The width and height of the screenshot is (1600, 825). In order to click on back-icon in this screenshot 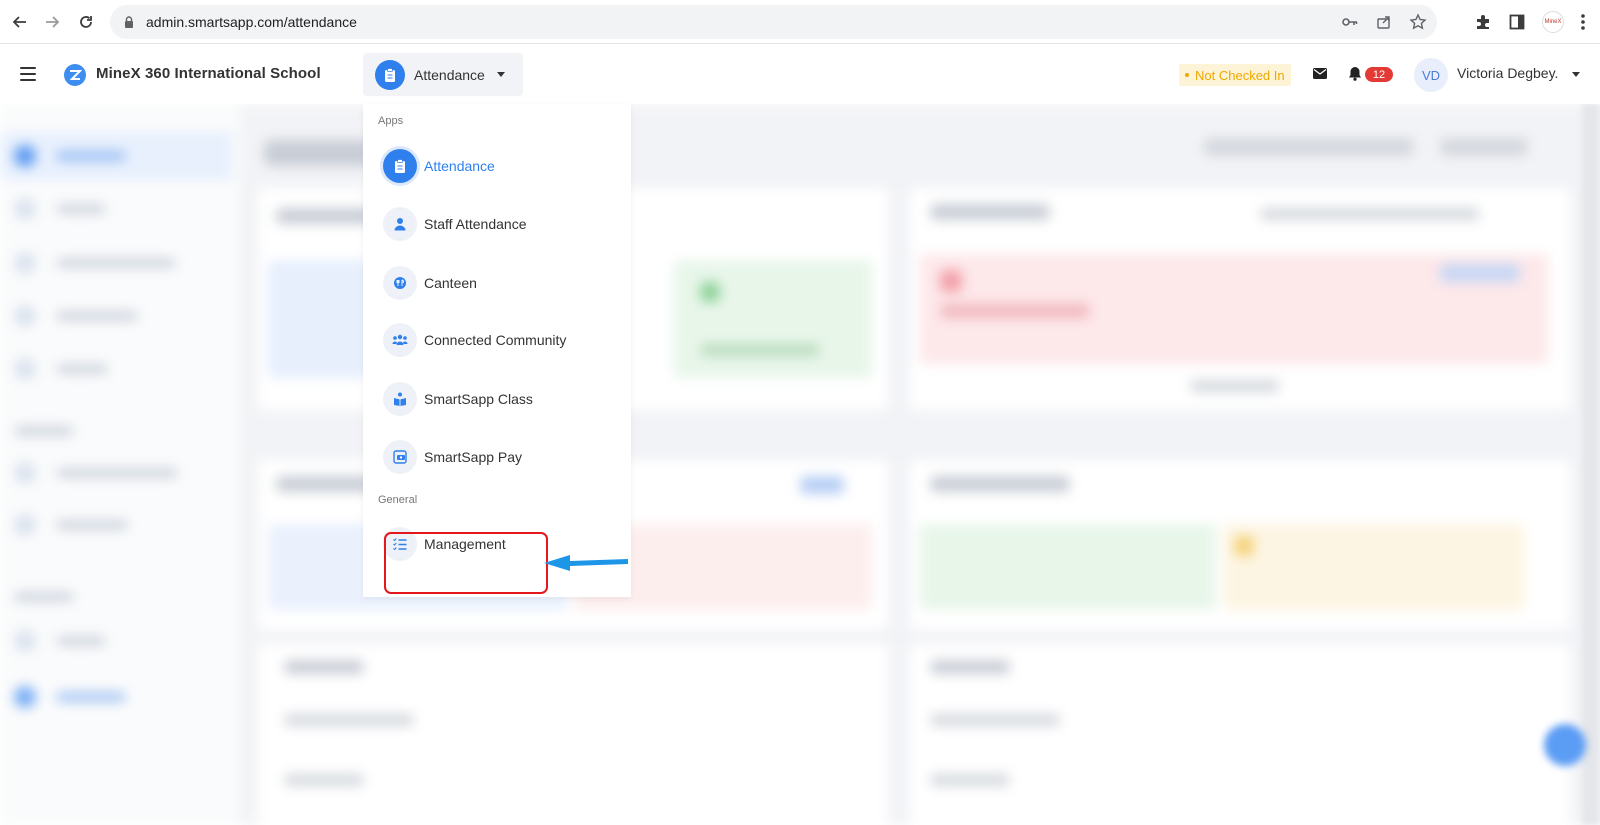, I will do `click(20, 22)`.